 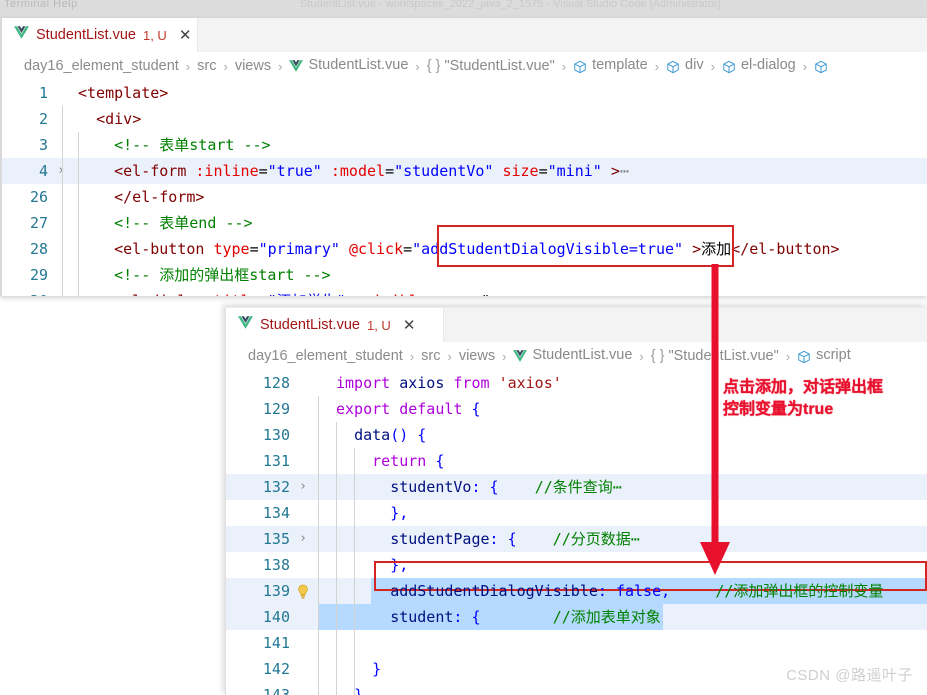 What do you see at coordinates (449, 383) in the screenshot?
I see `code-line-text: import axios from 'axios'` at bounding box center [449, 383].